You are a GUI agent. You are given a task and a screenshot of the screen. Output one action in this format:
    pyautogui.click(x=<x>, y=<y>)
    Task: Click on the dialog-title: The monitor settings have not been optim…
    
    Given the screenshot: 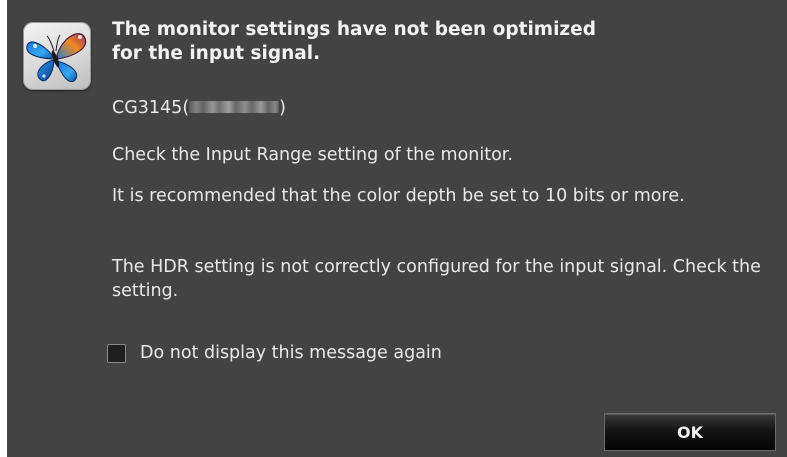 What is the action you would take?
    pyautogui.click(x=354, y=41)
    